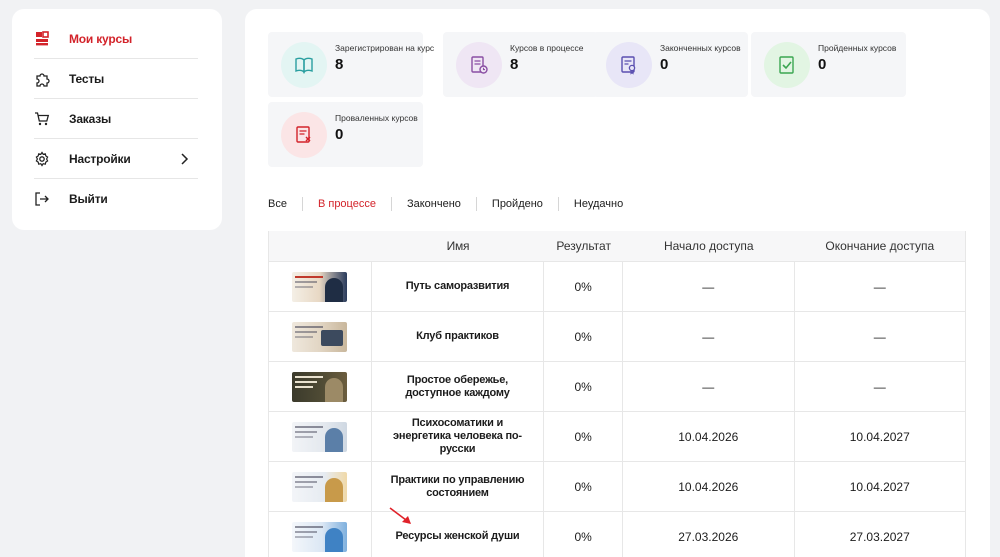 This screenshot has height=557, width=1000. Describe the element at coordinates (277, 204) in the screenshot. I see `tab-all: Все` at that location.